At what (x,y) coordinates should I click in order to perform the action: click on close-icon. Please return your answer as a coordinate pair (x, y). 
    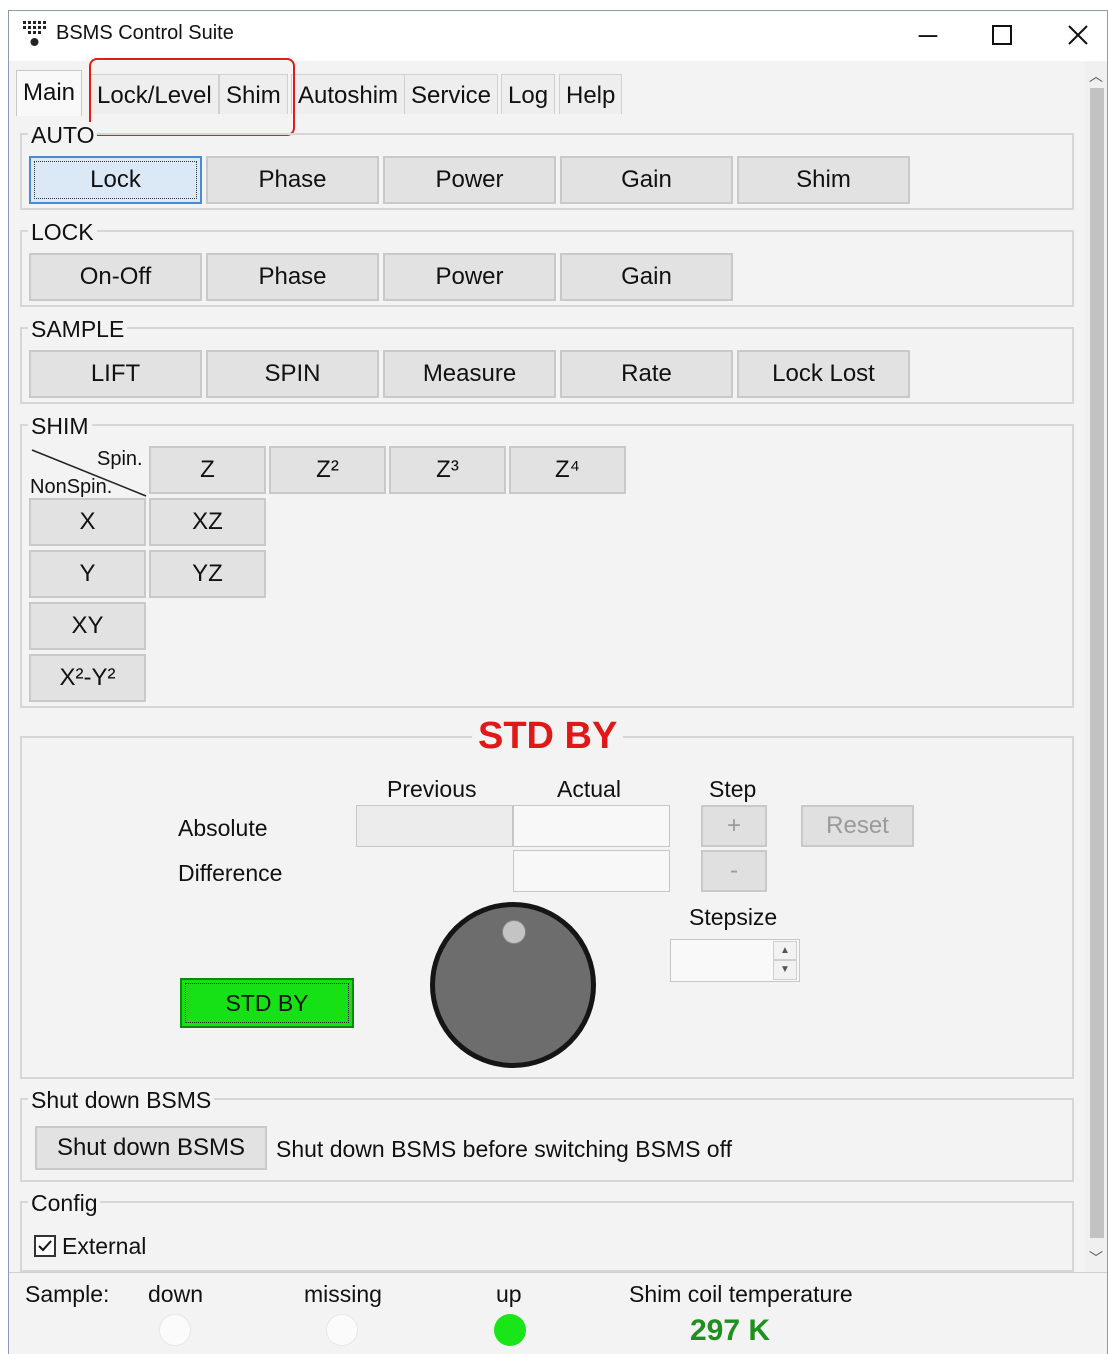
    Looking at the image, I should click on (1078, 35).